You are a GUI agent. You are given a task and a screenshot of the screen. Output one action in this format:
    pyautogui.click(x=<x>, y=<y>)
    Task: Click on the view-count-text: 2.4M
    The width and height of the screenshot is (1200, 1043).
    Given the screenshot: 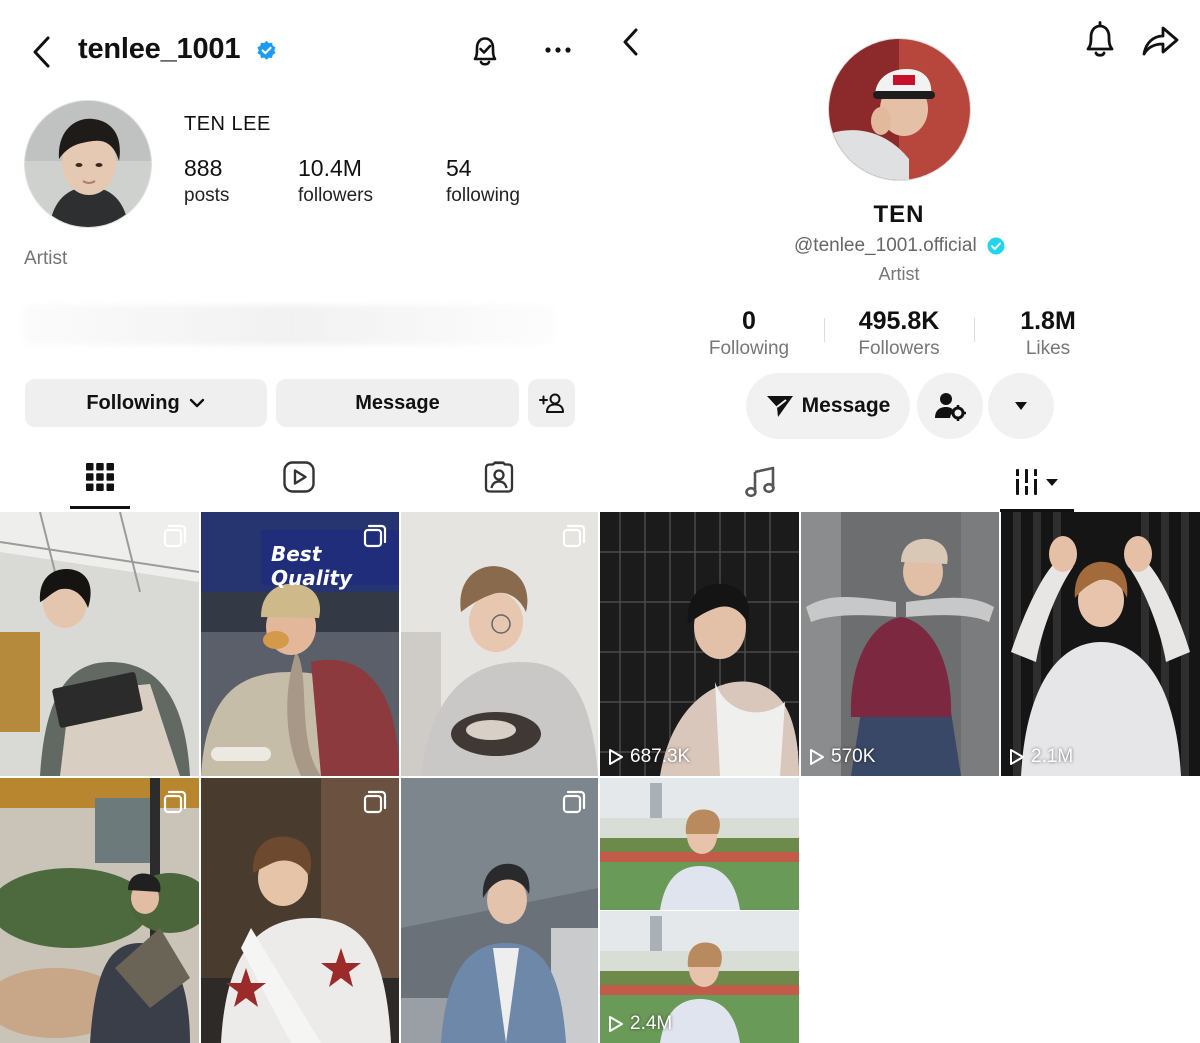 What is the action you would take?
    pyautogui.click(x=651, y=1023)
    